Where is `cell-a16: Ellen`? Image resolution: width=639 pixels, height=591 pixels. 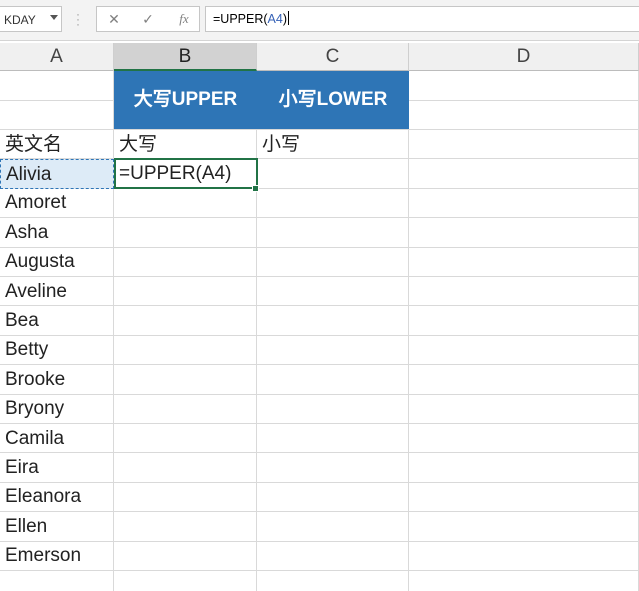 cell-a16: Ellen is located at coordinates (56, 526).